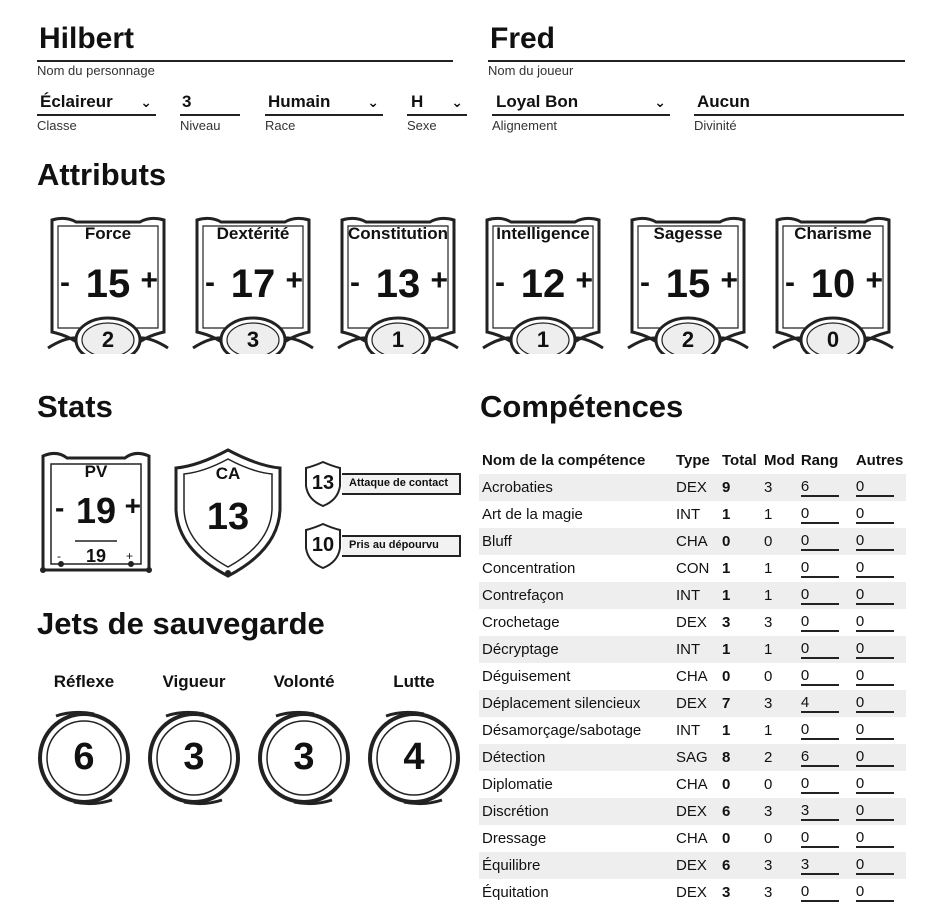  I want to click on skill-rank-cell: 3, so click(825, 811).